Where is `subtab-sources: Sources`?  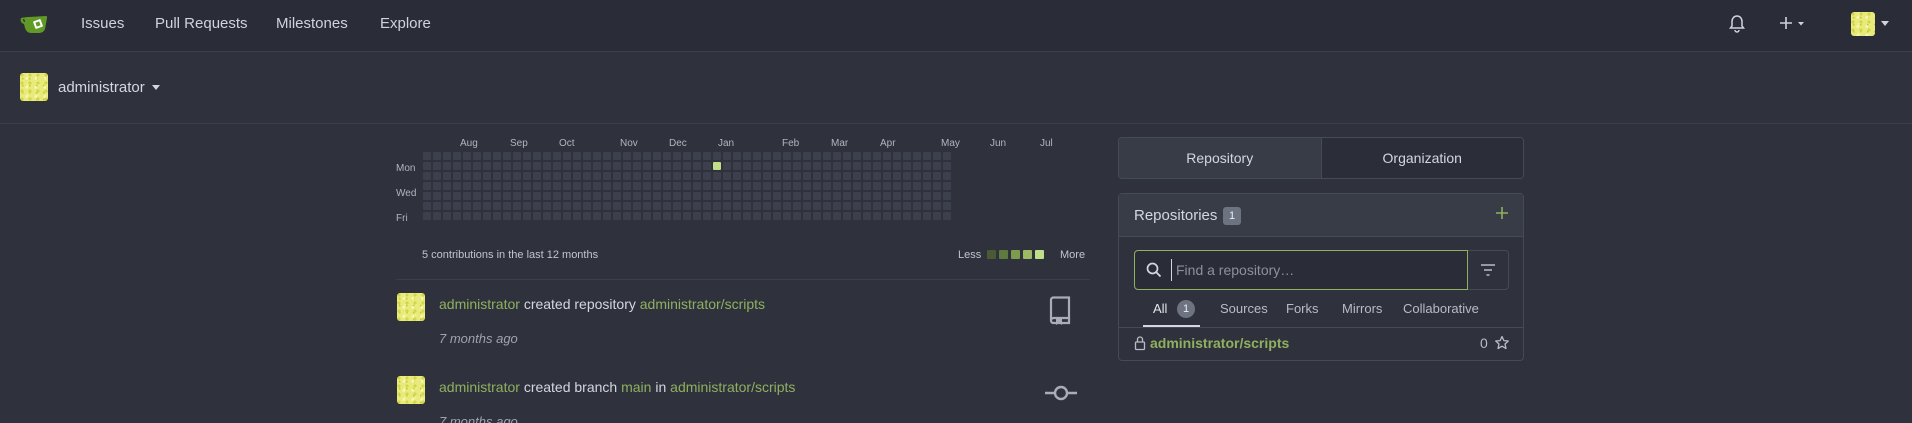 subtab-sources: Sources is located at coordinates (1244, 308).